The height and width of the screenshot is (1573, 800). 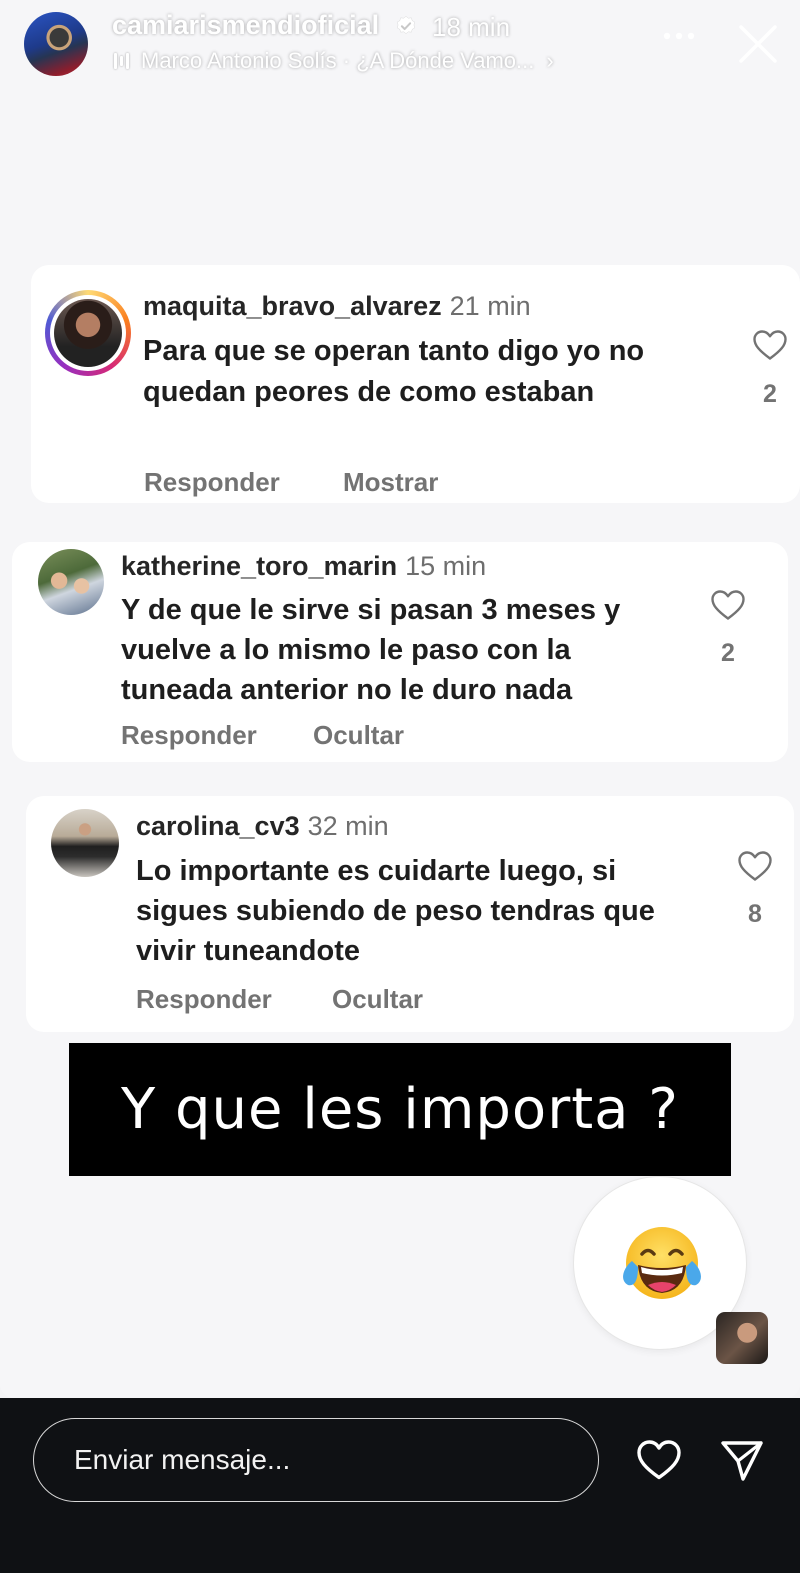 What do you see at coordinates (390, 482) in the screenshot?
I see `show-replies-button: Mostrar` at bounding box center [390, 482].